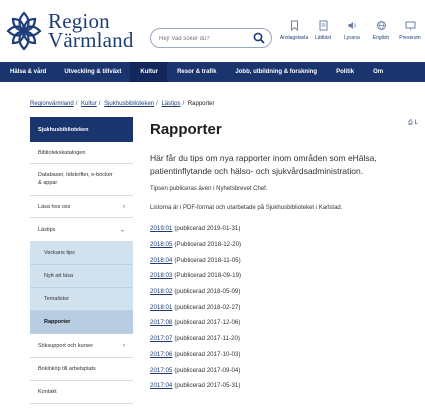 This screenshot has width=425, height=415. What do you see at coordinates (47, 392) in the screenshot?
I see `sidebar-item-label: Kontakt` at bounding box center [47, 392].